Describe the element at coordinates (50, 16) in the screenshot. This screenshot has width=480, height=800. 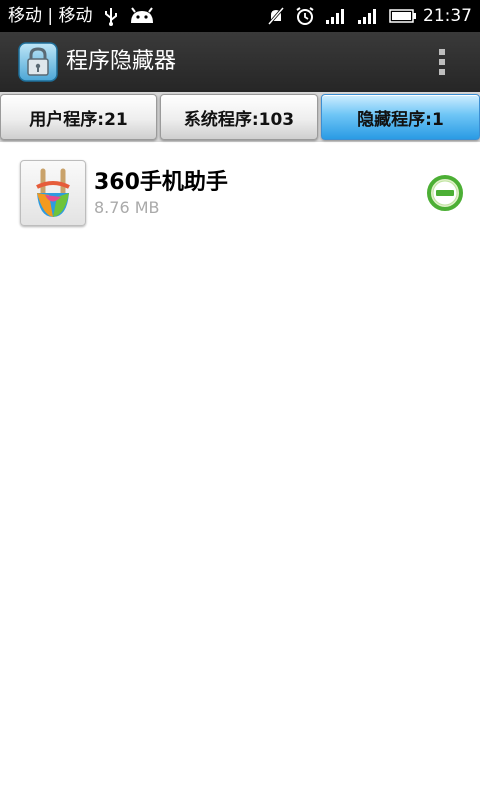
I see `carrier-label: 移动 | 移动` at that location.